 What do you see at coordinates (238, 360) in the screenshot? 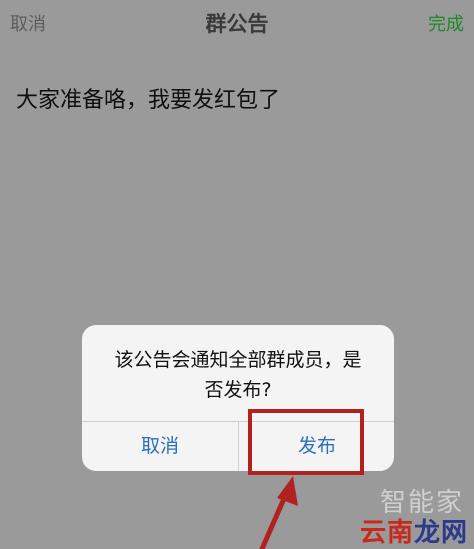
I see `dialog-message-line1: 该公告会通知全部群成员，是` at bounding box center [238, 360].